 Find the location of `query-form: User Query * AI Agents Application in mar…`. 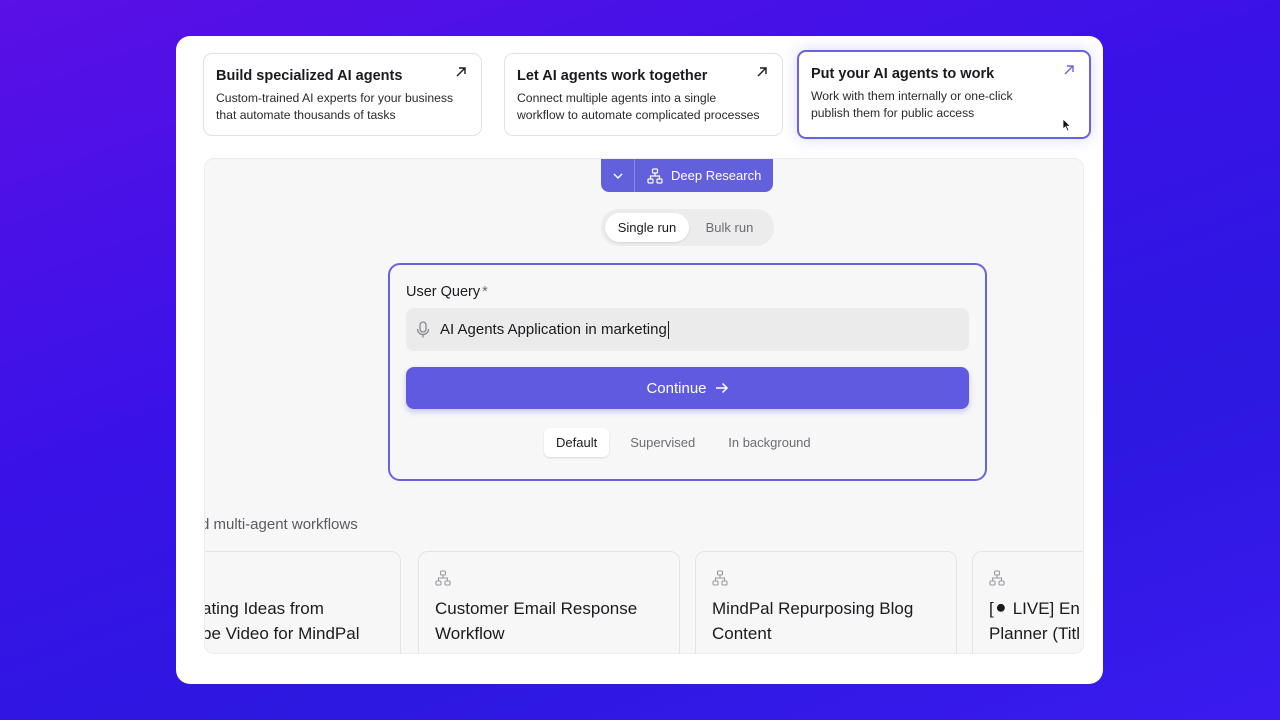

query-form: User Query * AI Agents Application in mar… is located at coordinates (687, 372).